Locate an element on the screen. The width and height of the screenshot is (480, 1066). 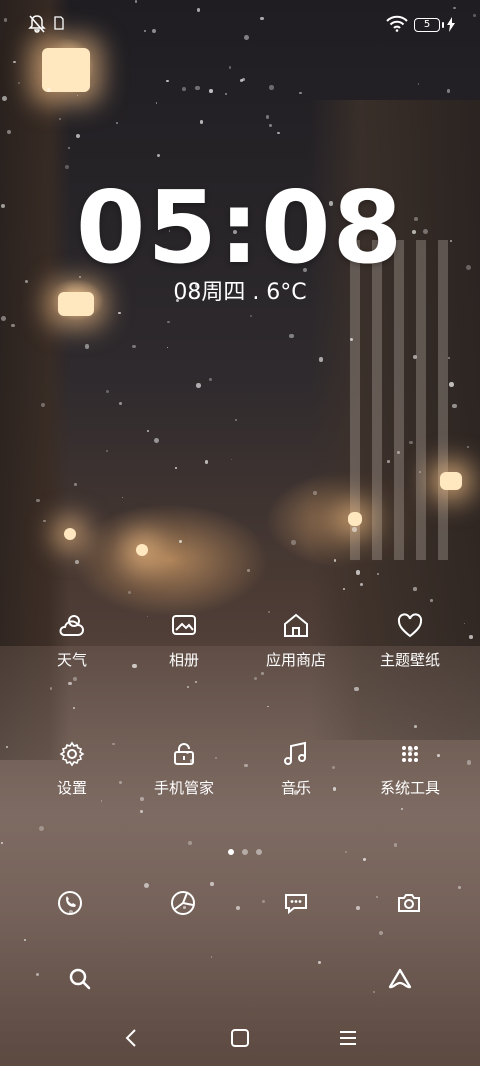
camera-icon is located at coordinates (409, 903).